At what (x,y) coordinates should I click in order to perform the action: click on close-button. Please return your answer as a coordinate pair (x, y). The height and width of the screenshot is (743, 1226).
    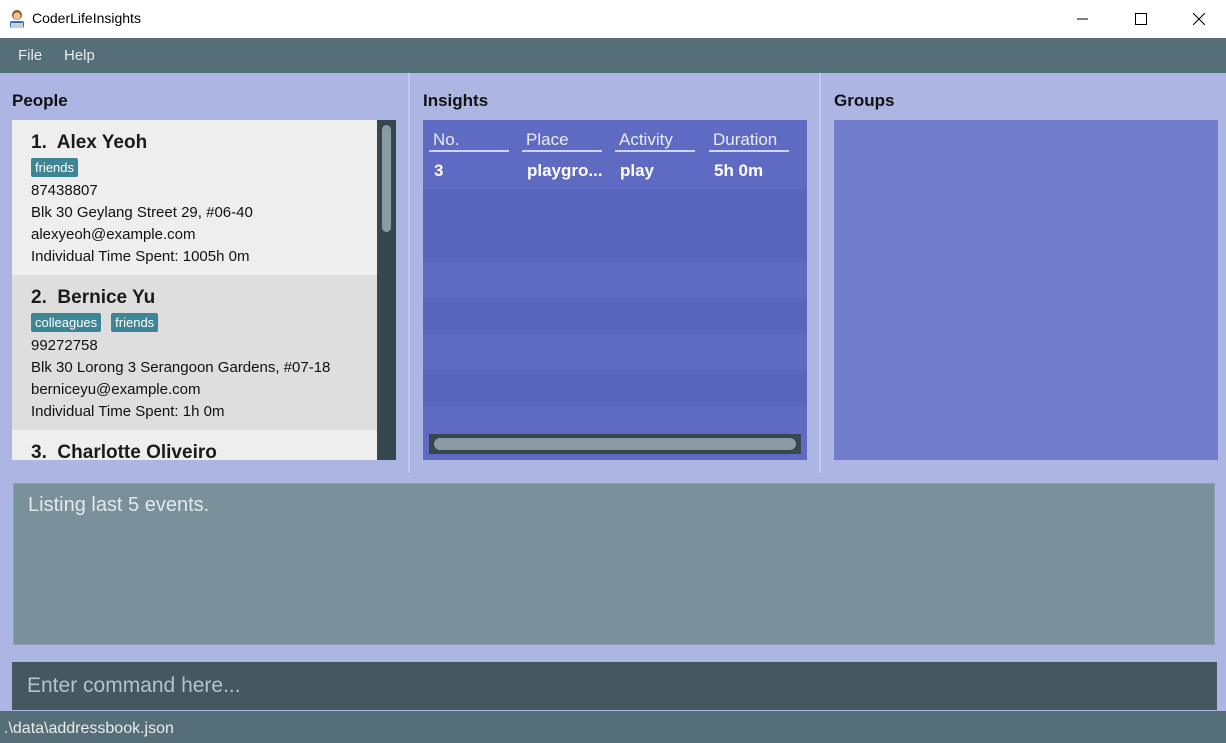
    Looking at the image, I should click on (1198, 19).